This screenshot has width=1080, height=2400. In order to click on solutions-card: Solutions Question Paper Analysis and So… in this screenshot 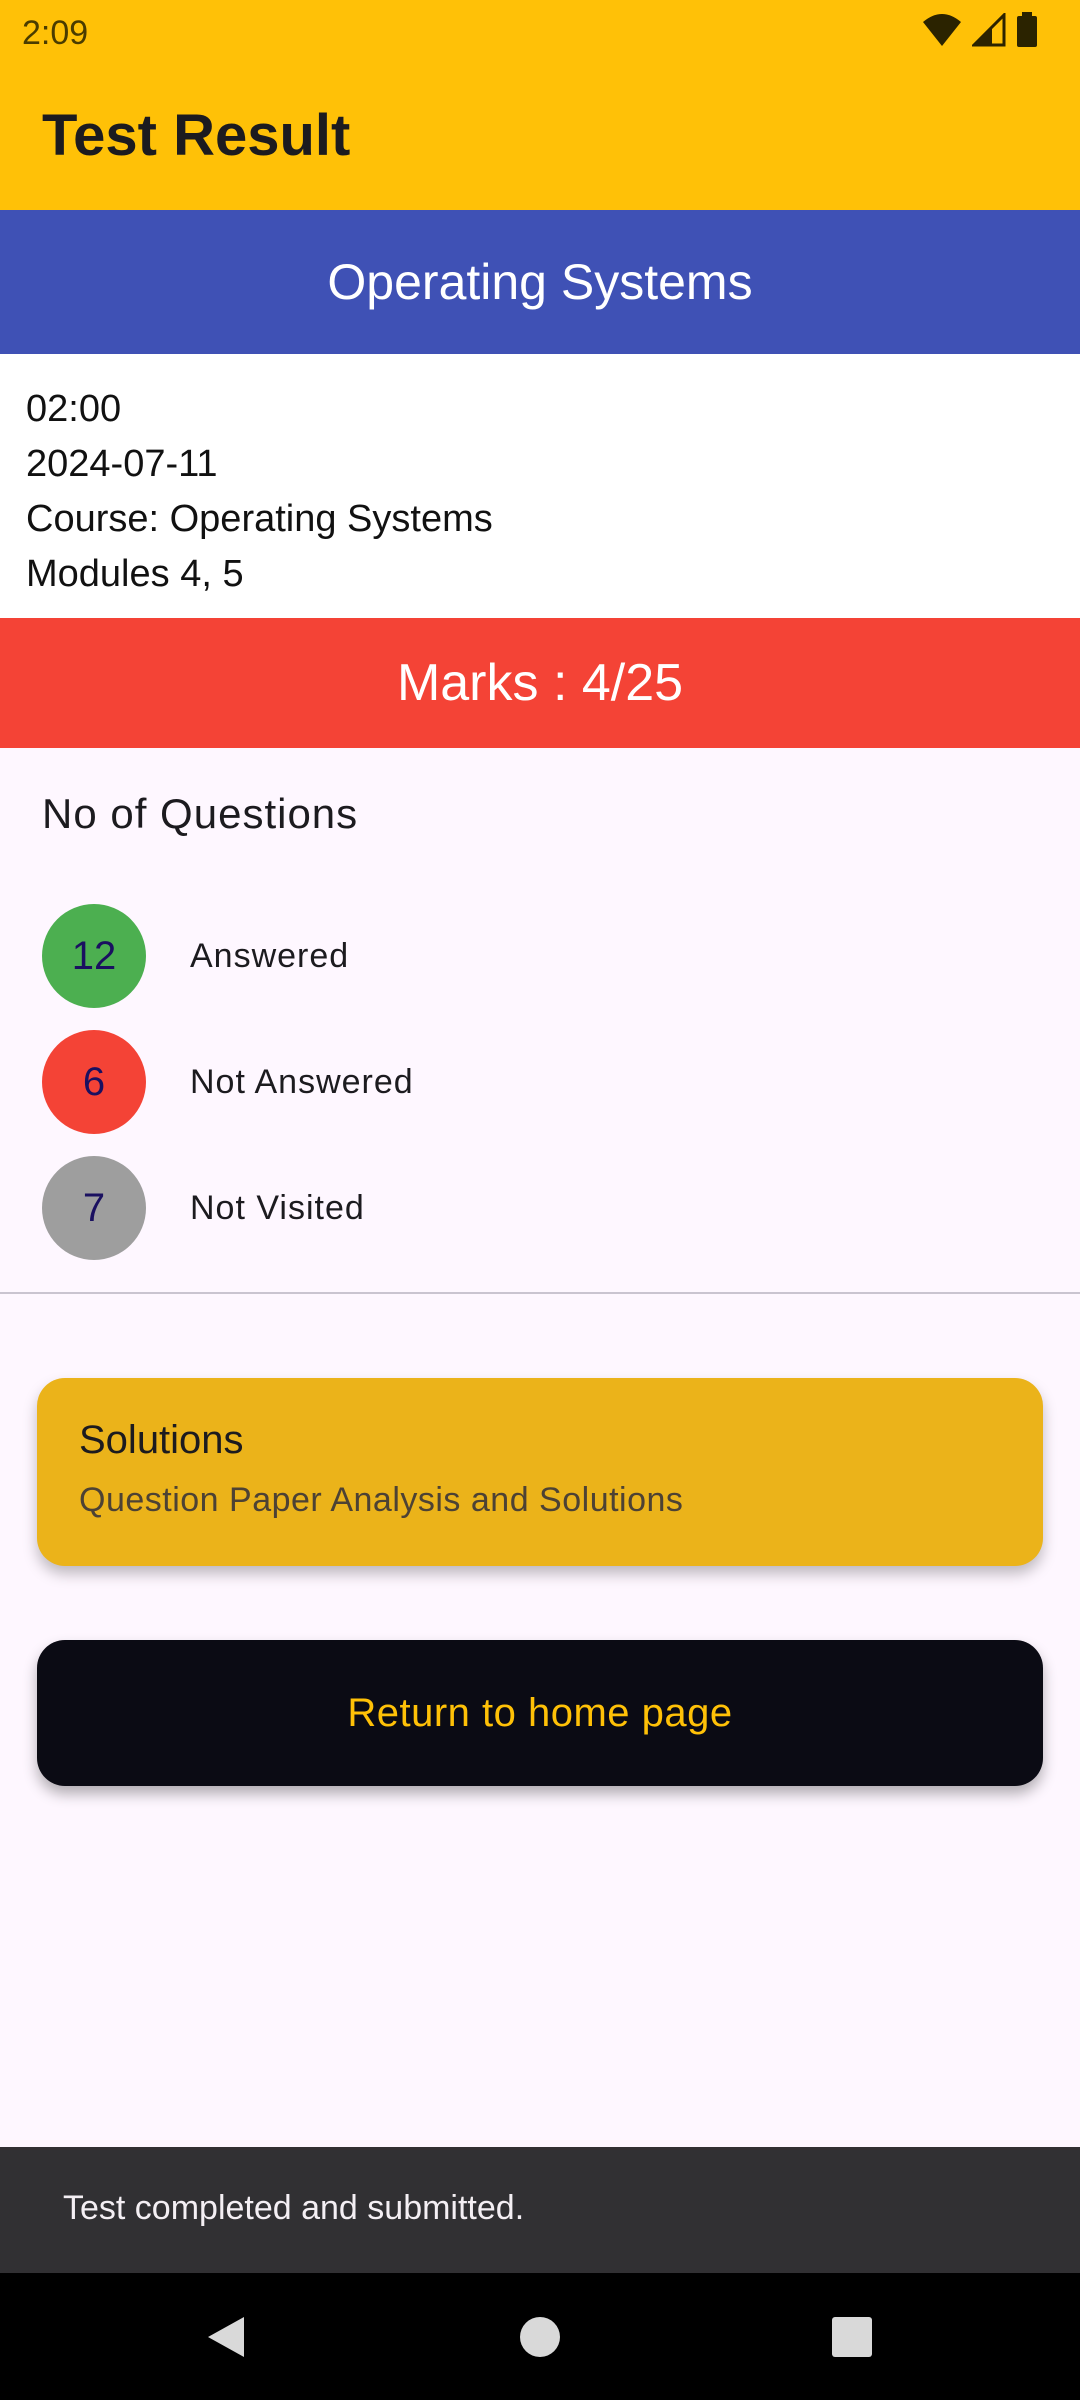, I will do `click(540, 1472)`.